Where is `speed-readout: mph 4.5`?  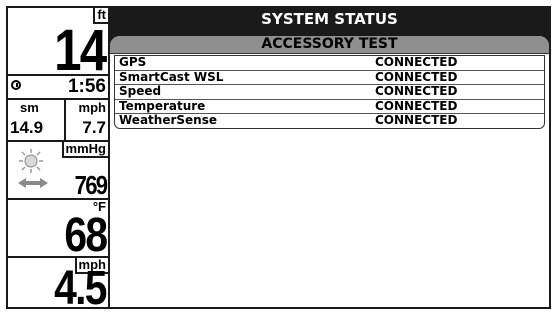 speed-readout: mph 4.5 is located at coordinates (58, 285).